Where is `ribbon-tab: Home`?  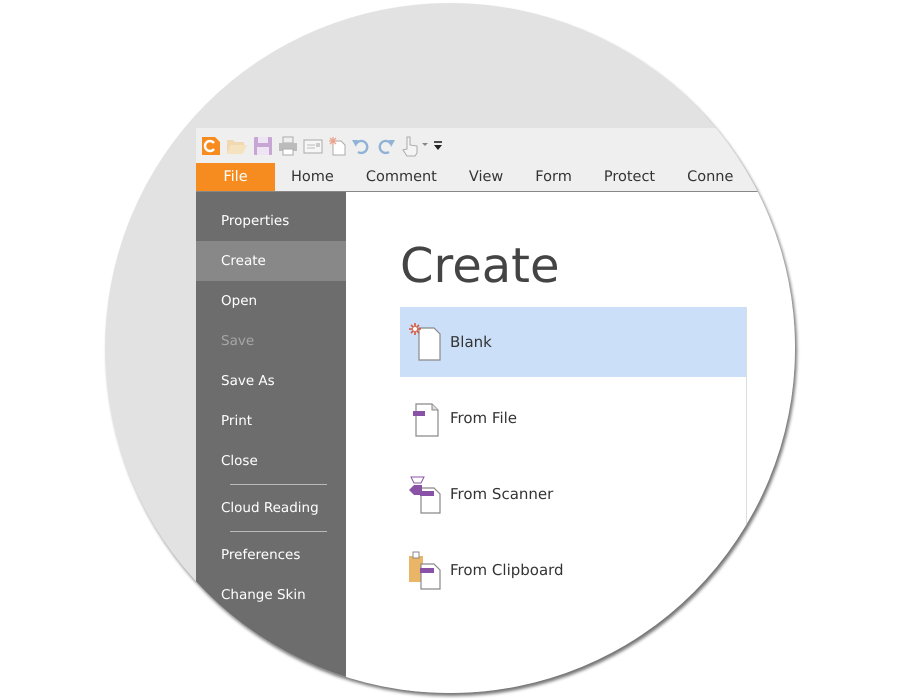 ribbon-tab: Home is located at coordinates (312, 177).